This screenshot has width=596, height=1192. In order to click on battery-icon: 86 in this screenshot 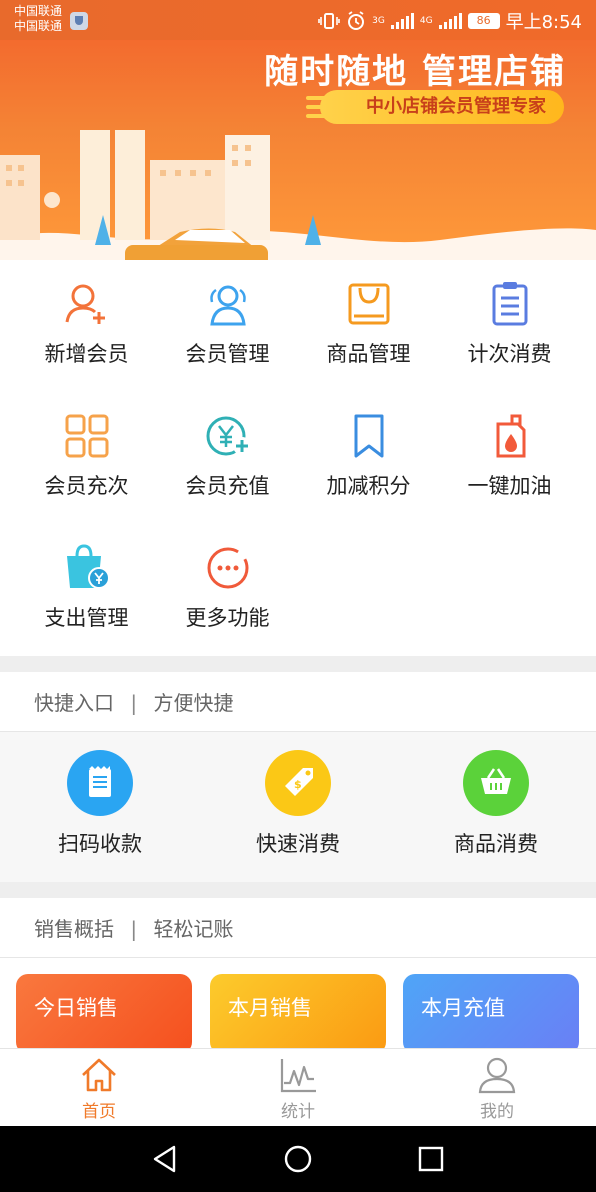, I will do `click(483, 21)`.